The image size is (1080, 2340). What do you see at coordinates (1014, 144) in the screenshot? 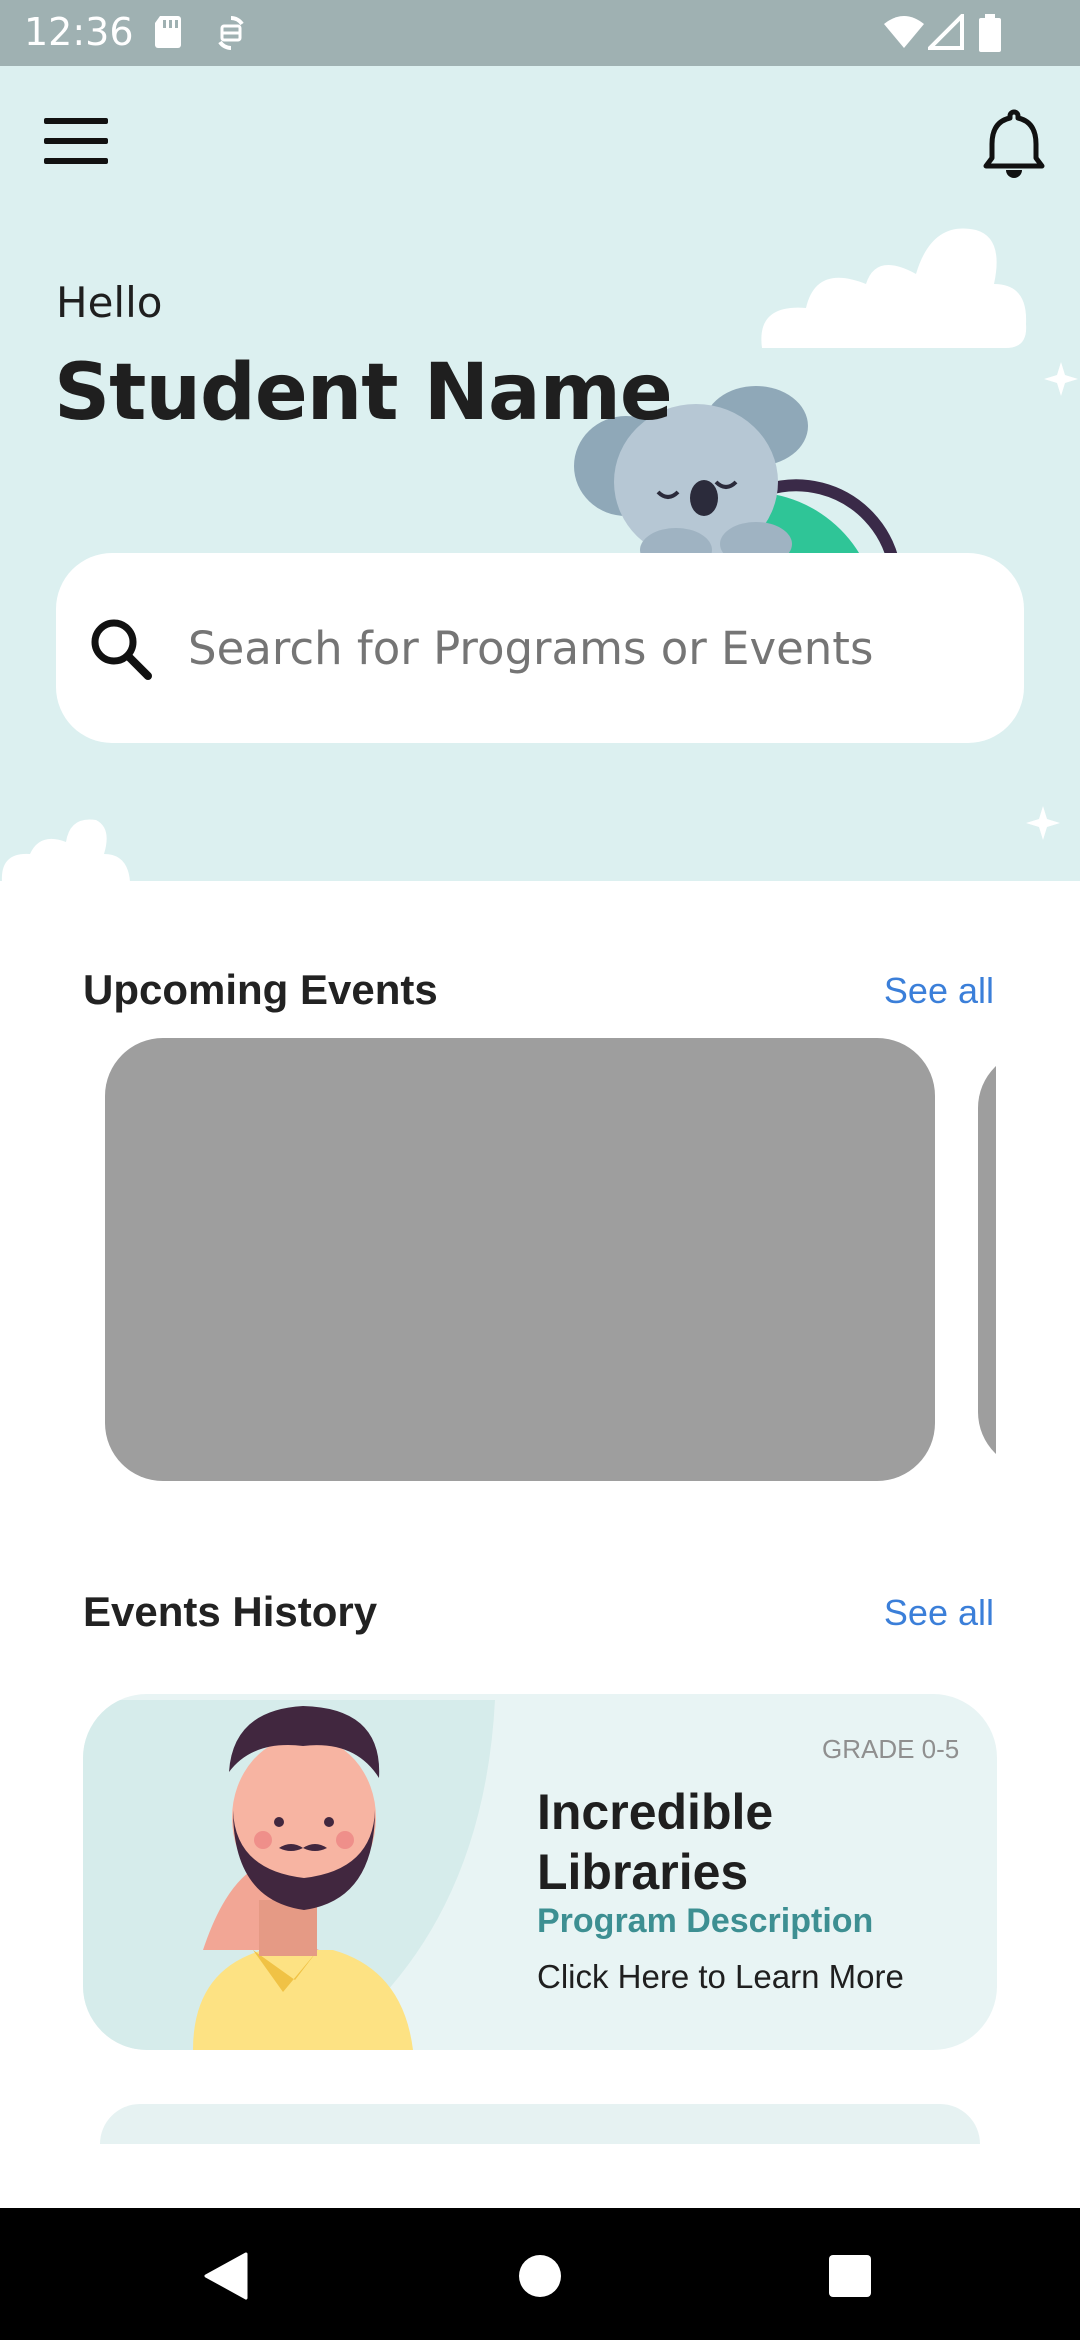
I see `bell-icon` at bounding box center [1014, 144].